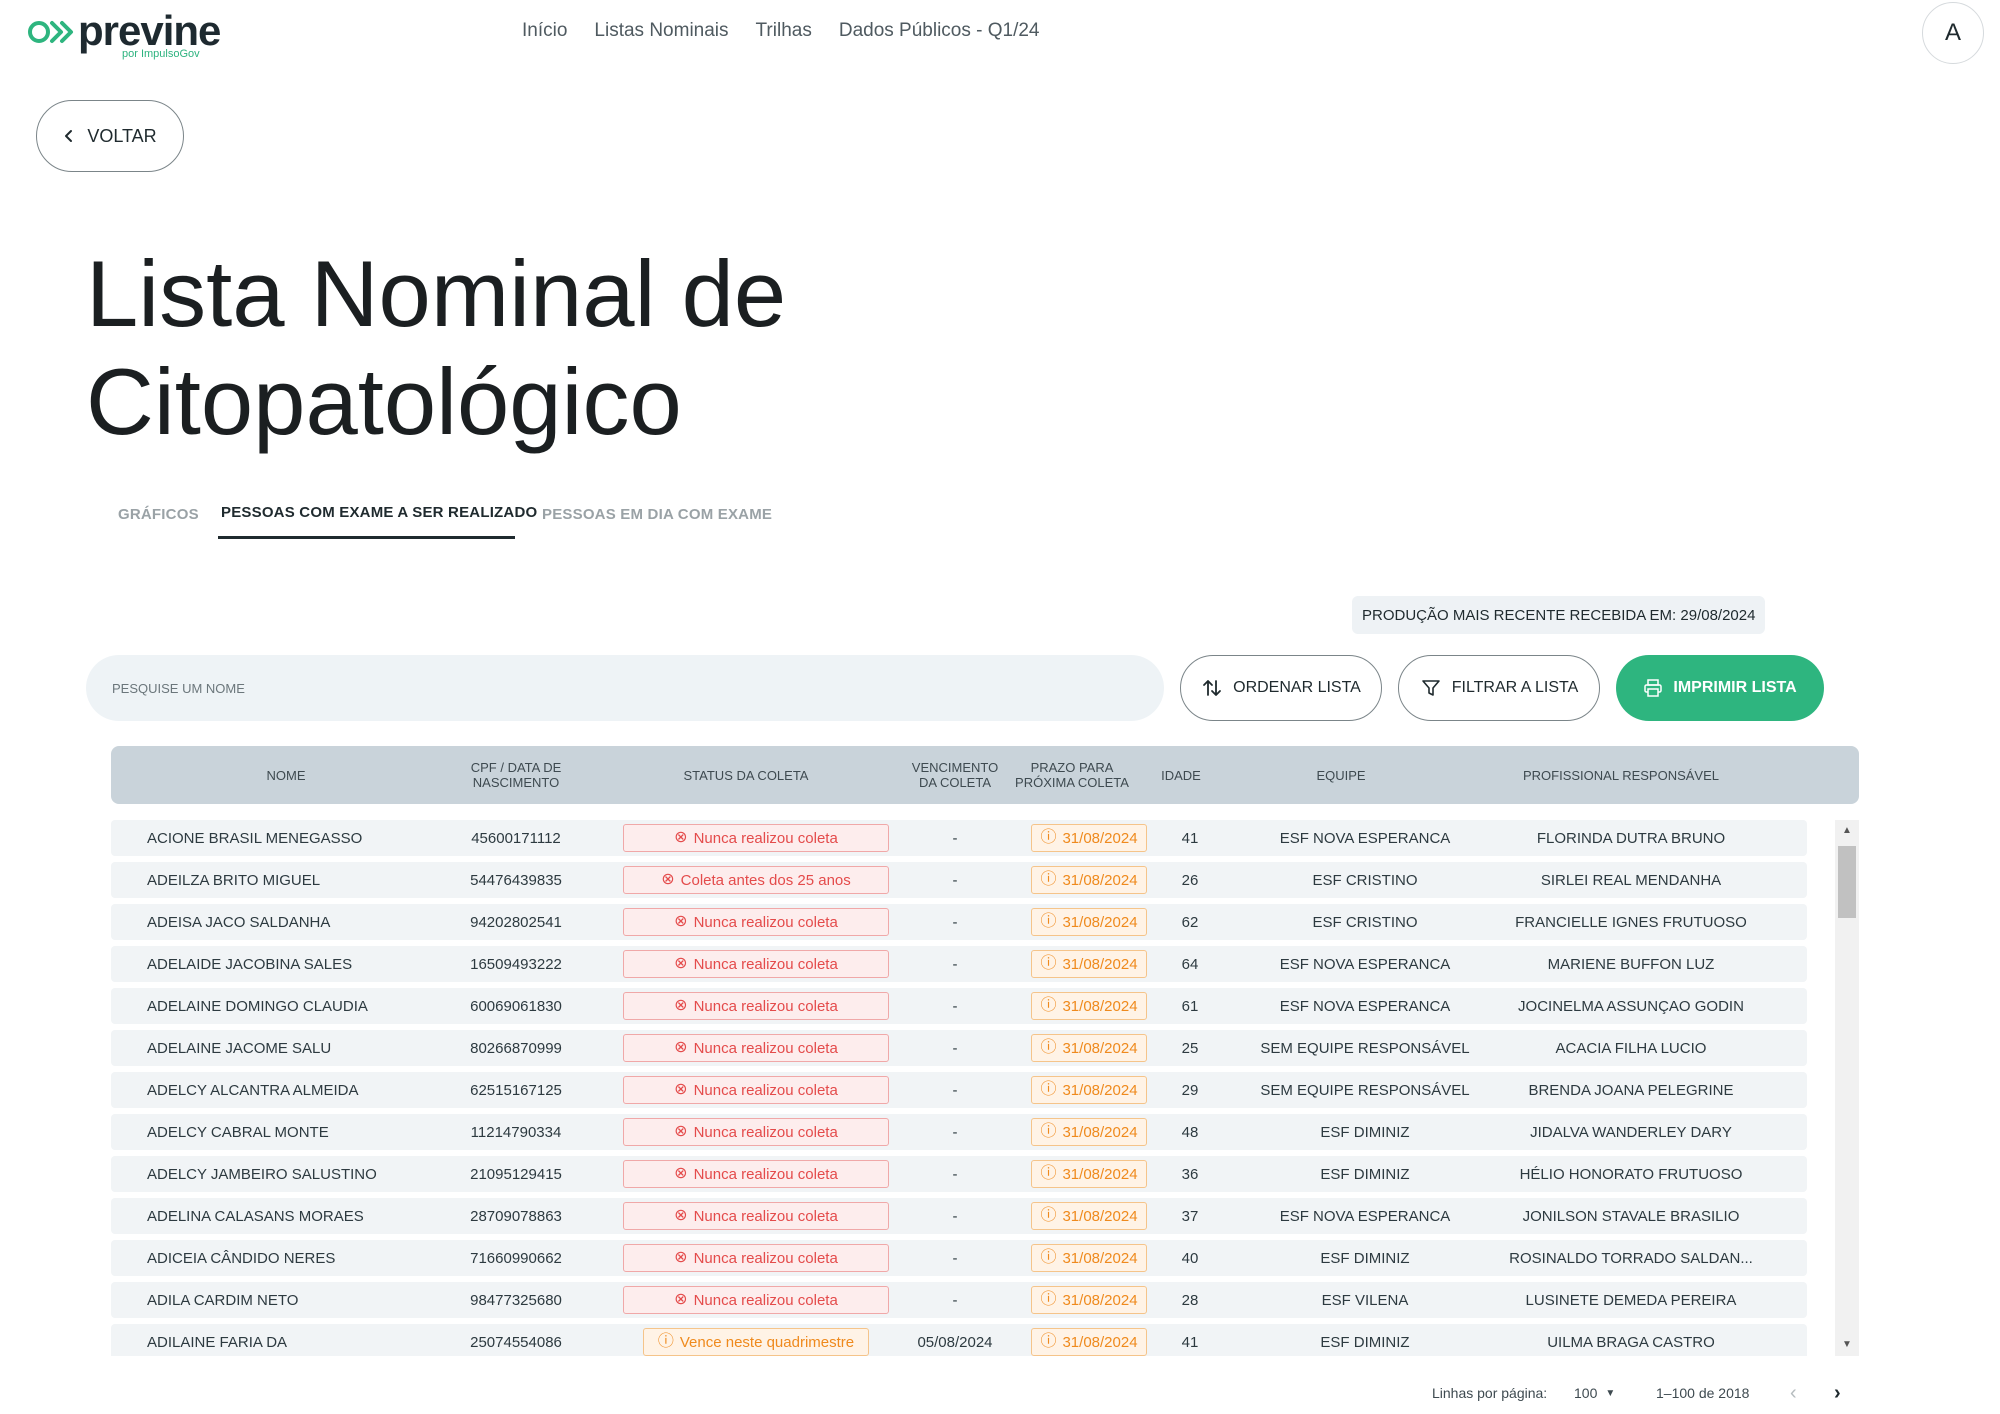  What do you see at coordinates (1190, 922) in the screenshot?
I see `cell-idade: 62` at bounding box center [1190, 922].